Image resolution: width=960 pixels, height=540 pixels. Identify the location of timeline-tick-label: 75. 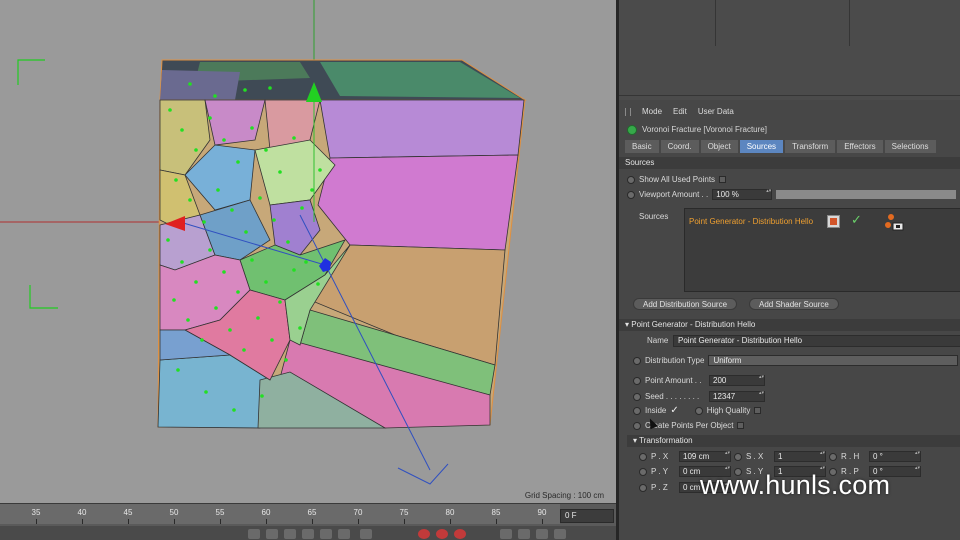
(404, 512).